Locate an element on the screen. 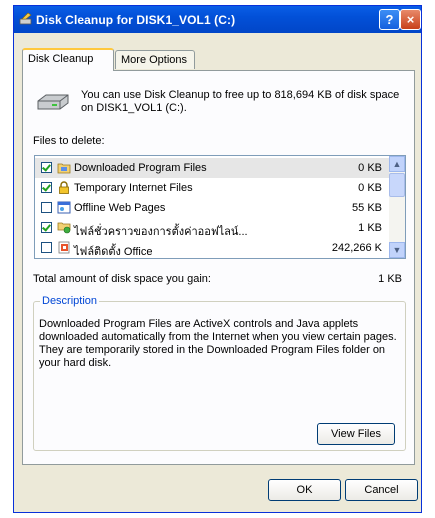 Image resolution: width=435 pixels, height=518 pixels. files-to-delete-label: Files to delete: is located at coordinates (69, 141).